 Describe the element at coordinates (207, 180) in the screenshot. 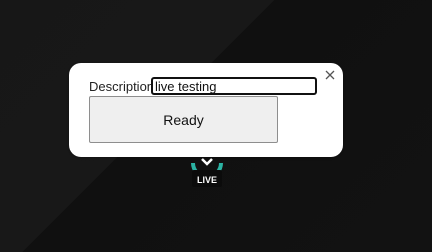

I see `live-badge-text: LIVE` at that location.